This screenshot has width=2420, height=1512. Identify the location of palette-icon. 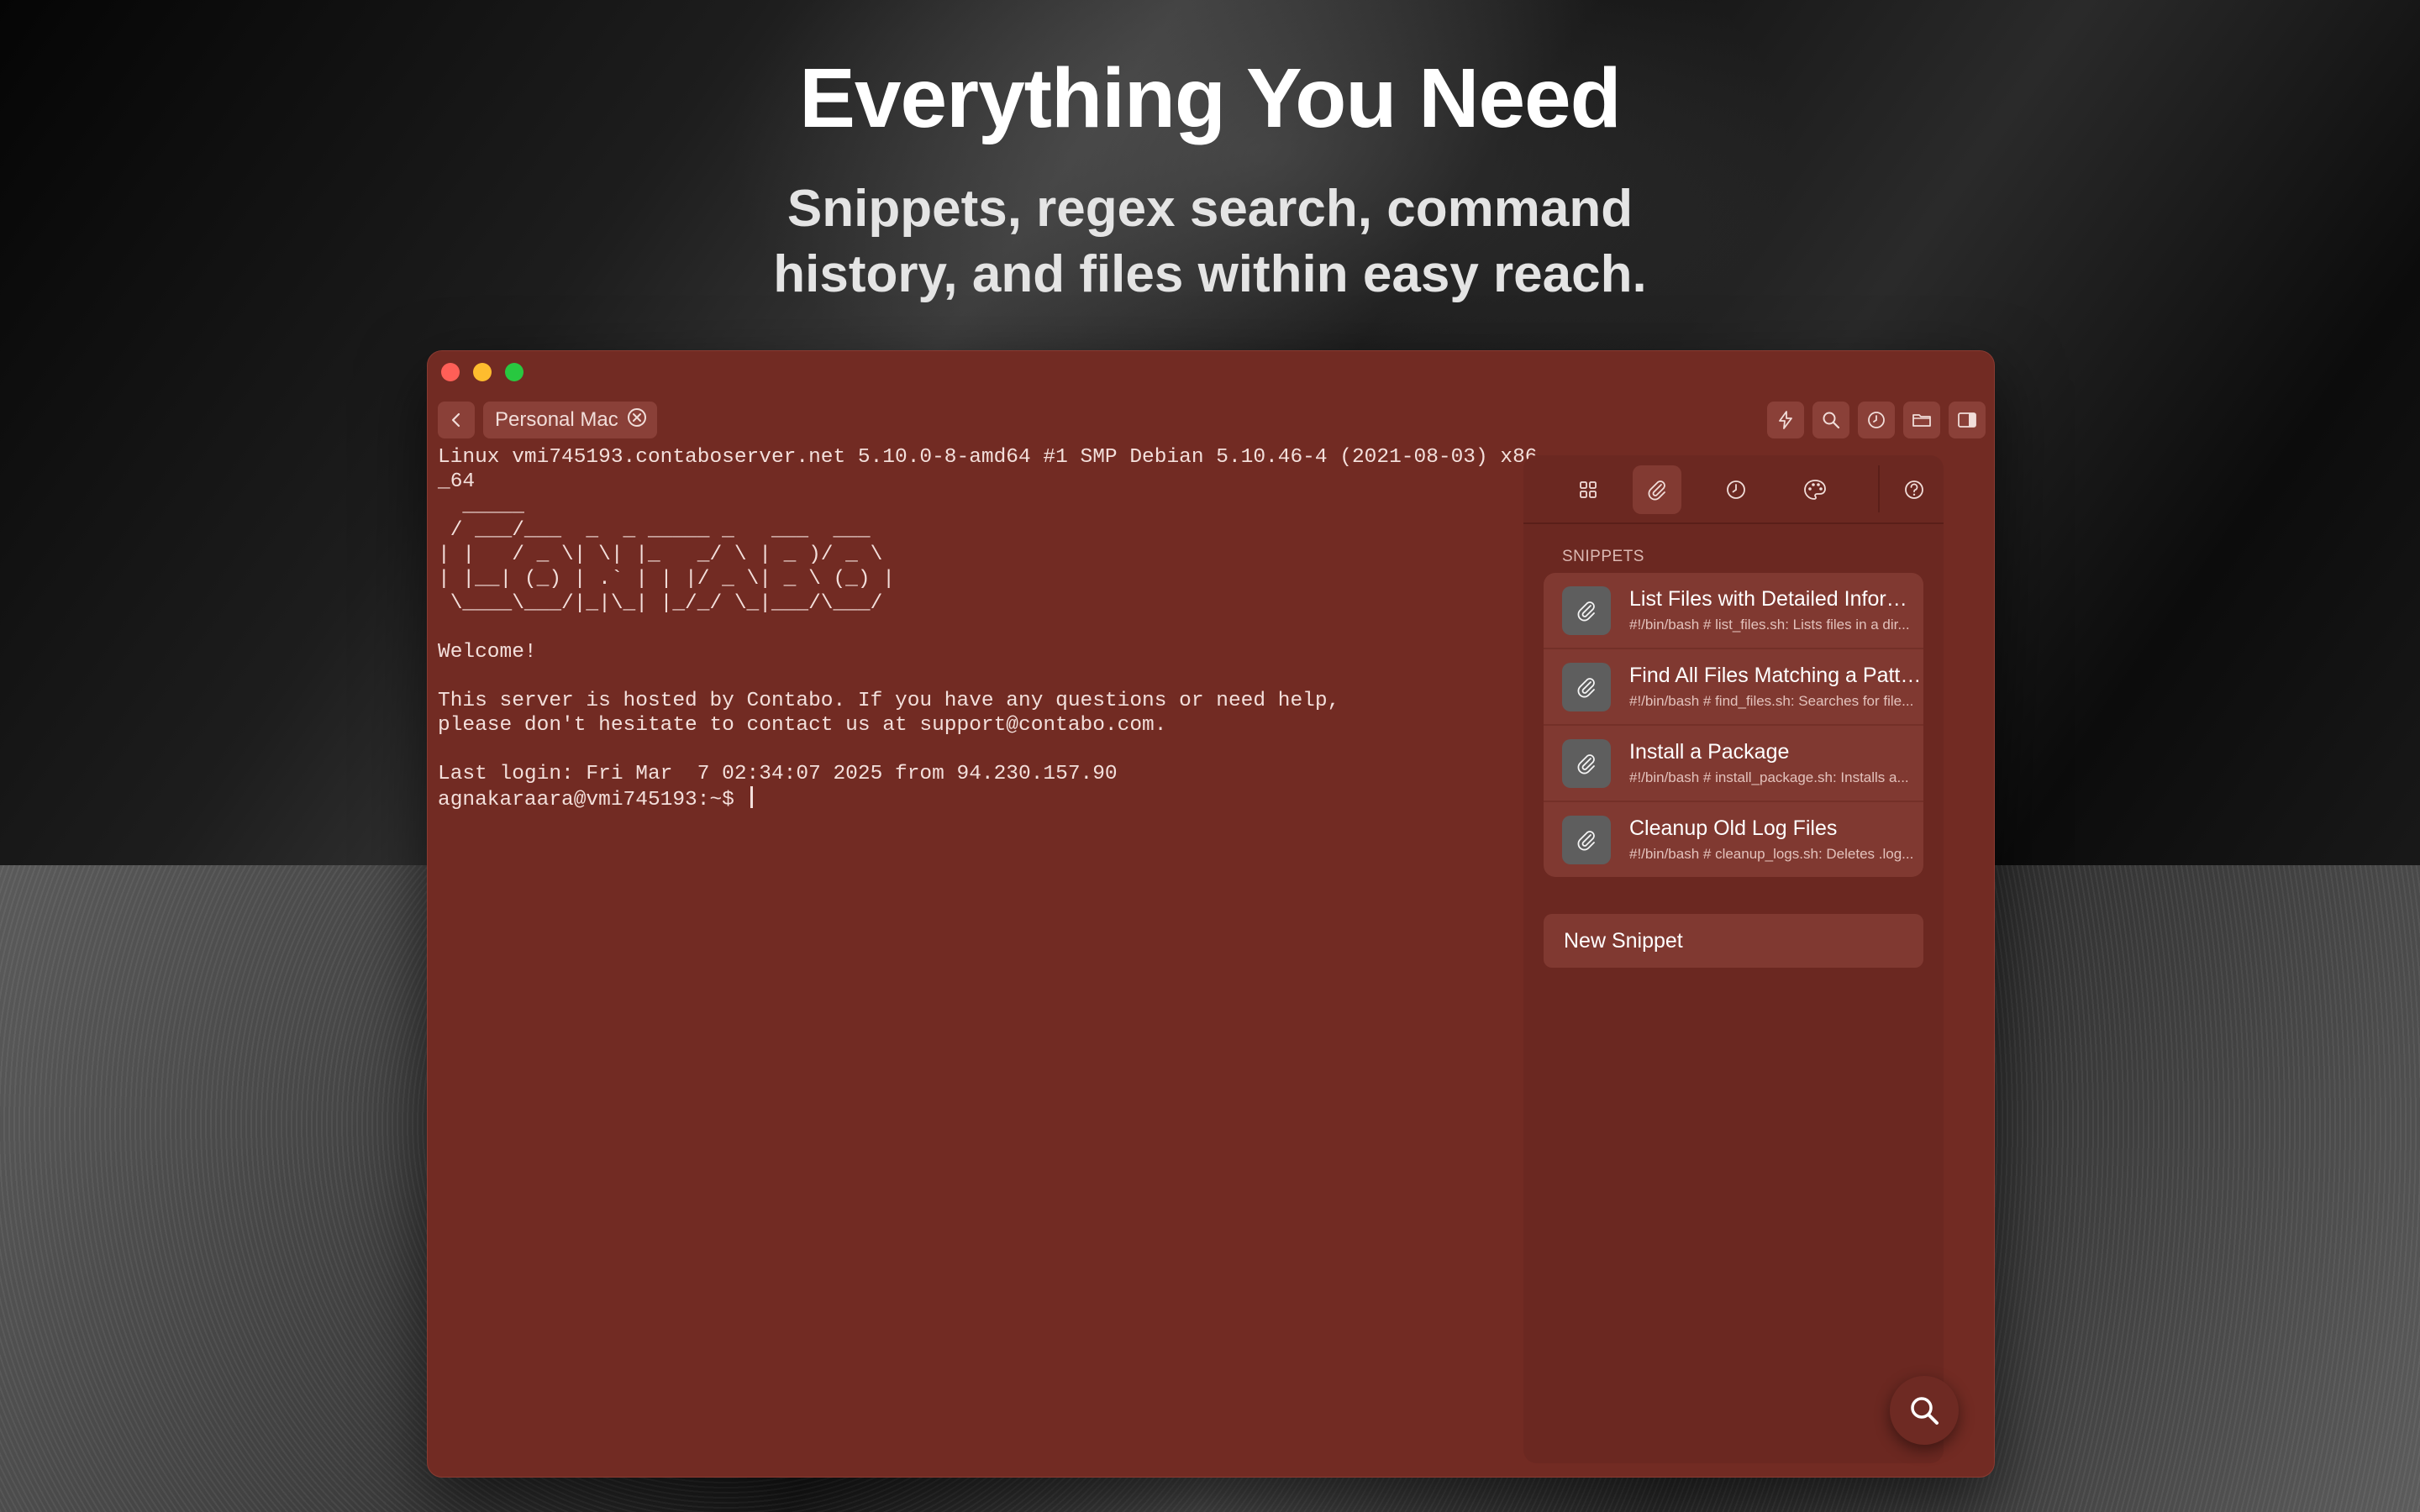
(1815, 490).